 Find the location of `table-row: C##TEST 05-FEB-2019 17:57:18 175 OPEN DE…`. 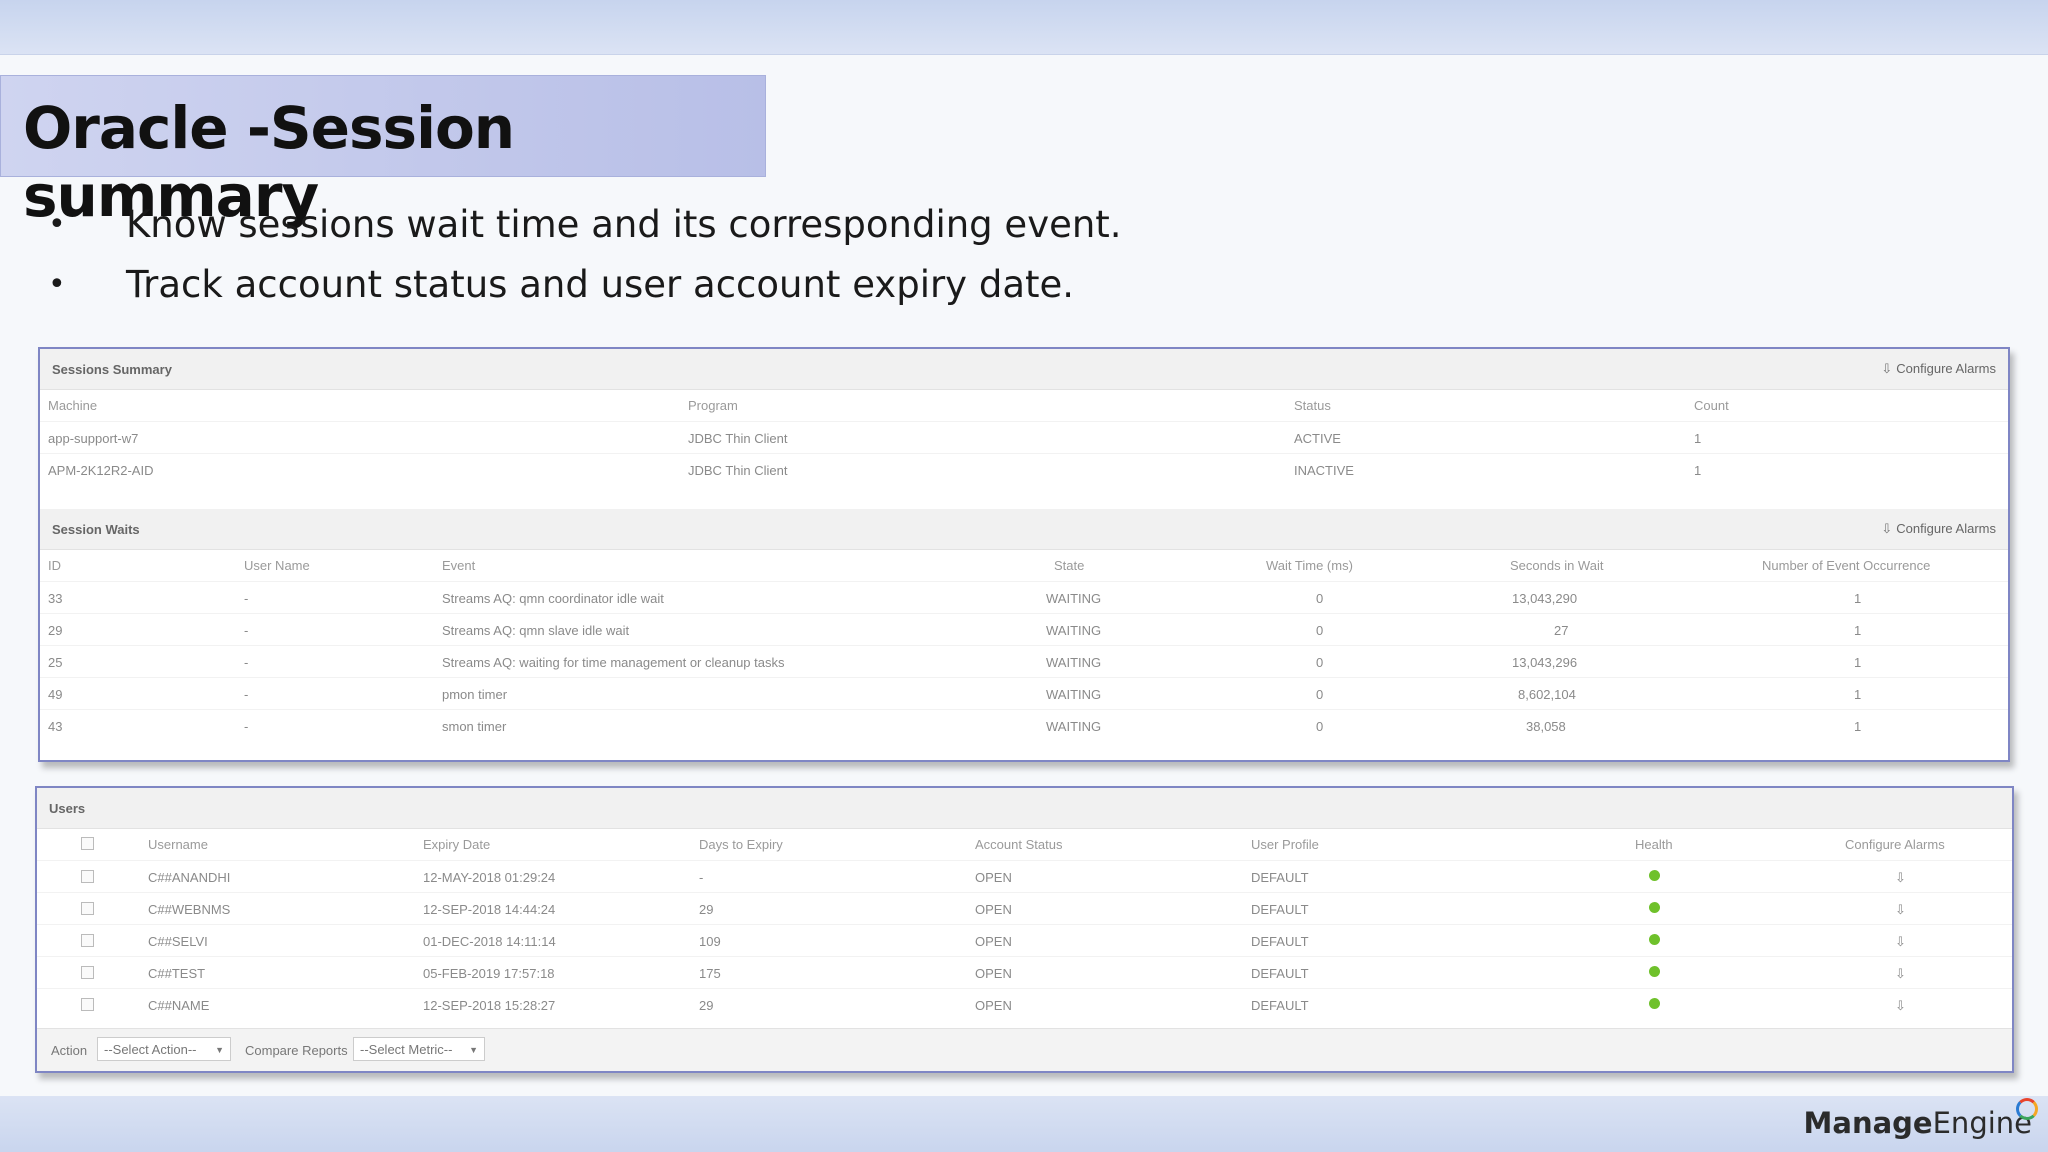

table-row: C##TEST 05-FEB-2019 17:57:18 175 OPEN DE… is located at coordinates (1024, 972).